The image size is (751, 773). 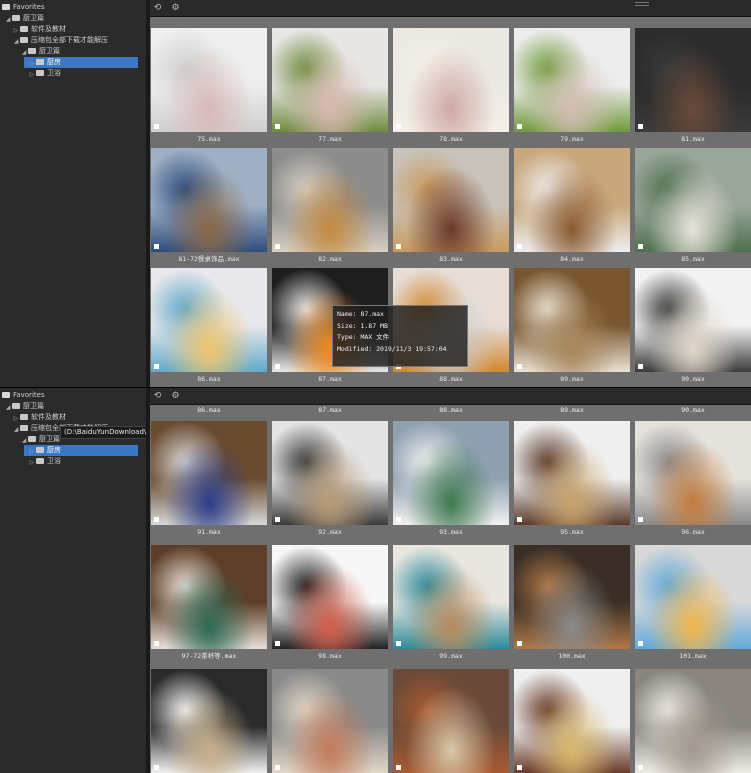 What do you see at coordinates (693, 208) in the screenshot?
I see `thumbnail-item: 85.max` at bounding box center [693, 208].